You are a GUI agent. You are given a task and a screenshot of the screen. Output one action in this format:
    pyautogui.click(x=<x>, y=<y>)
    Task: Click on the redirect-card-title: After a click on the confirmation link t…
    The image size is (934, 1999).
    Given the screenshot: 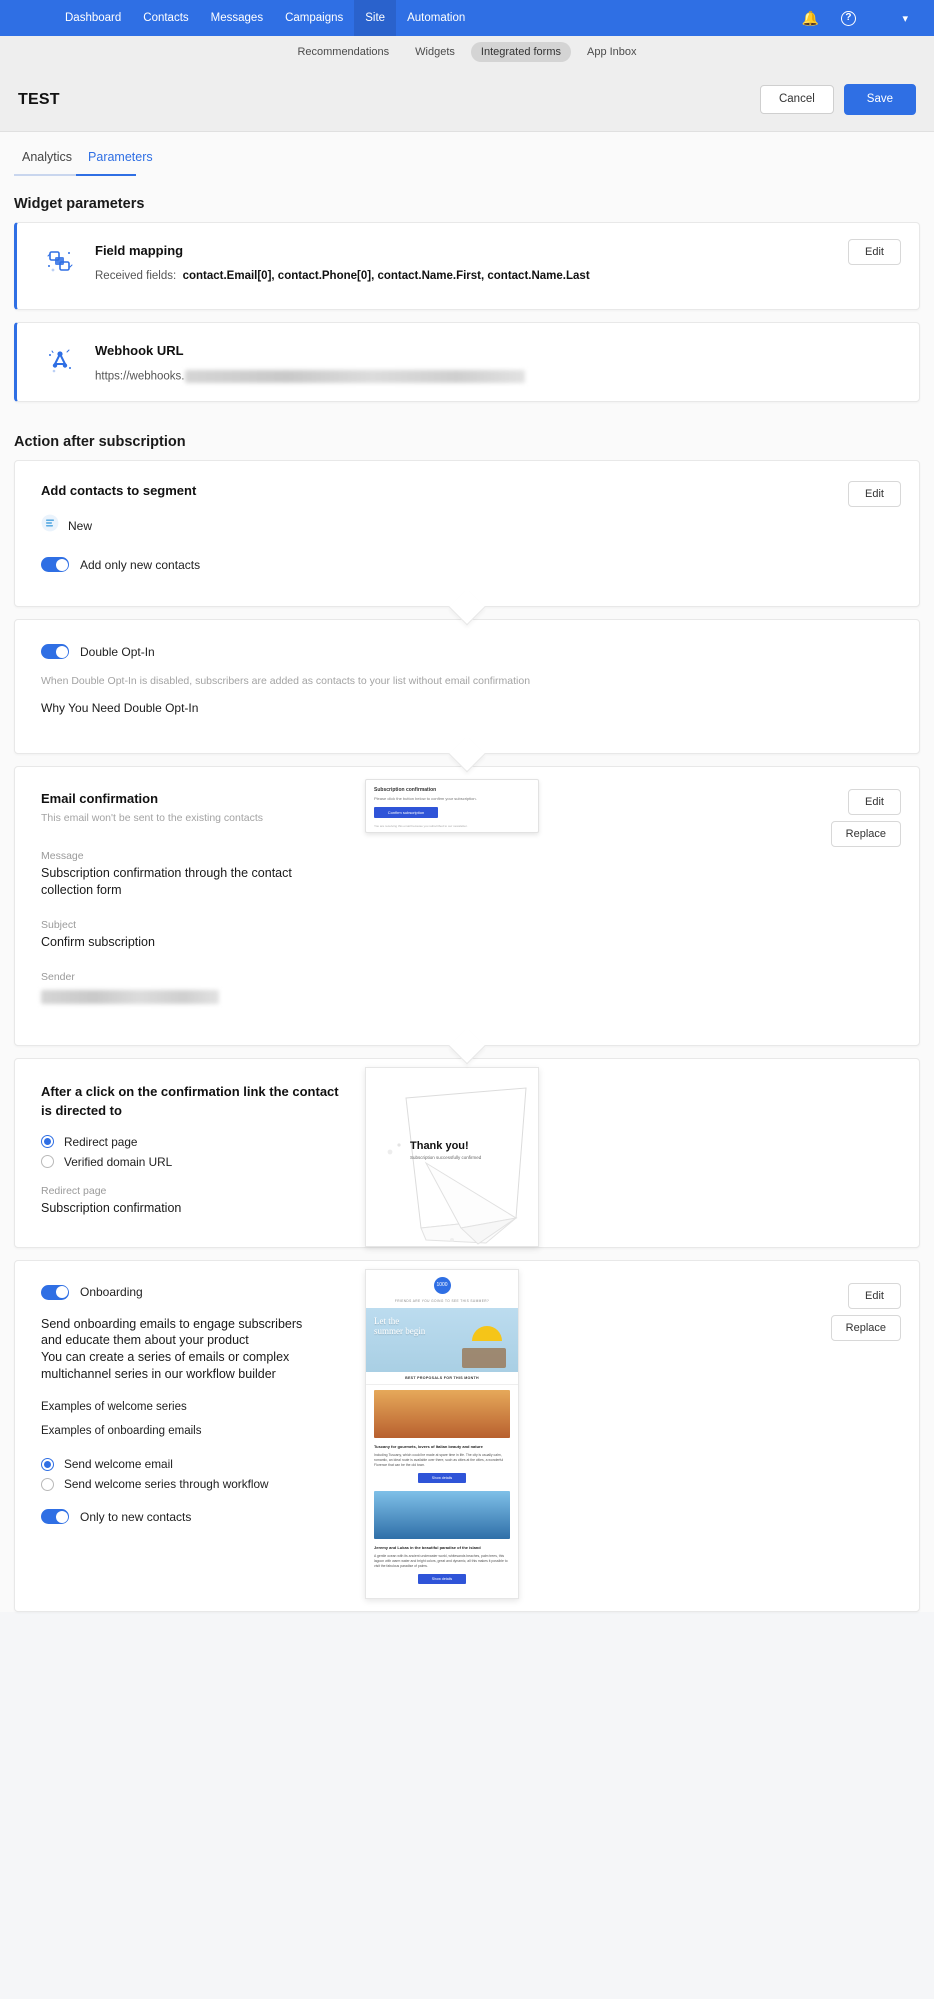 What is the action you would take?
    pyautogui.click(x=190, y=1101)
    